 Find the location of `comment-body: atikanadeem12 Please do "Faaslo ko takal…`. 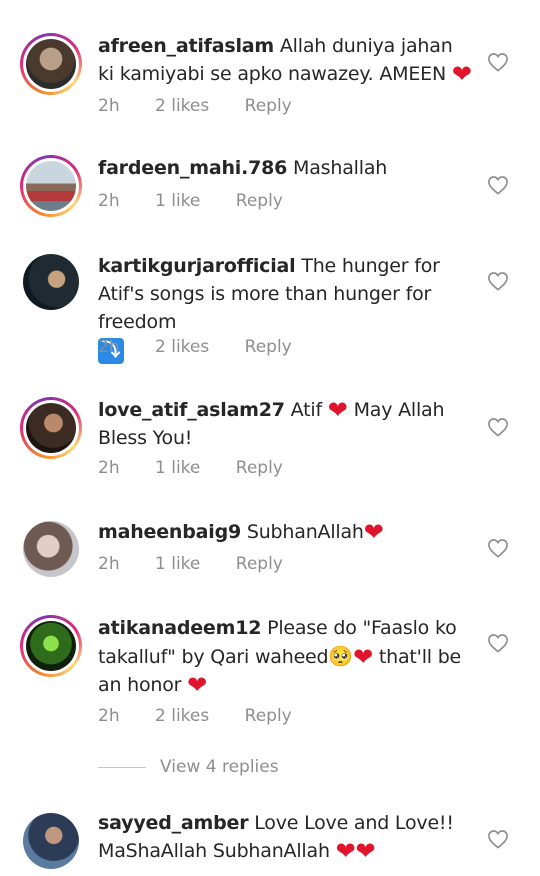

comment-body: atikanadeem12 Please do "Faaslo ko takal… is located at coordinates (285, 656).